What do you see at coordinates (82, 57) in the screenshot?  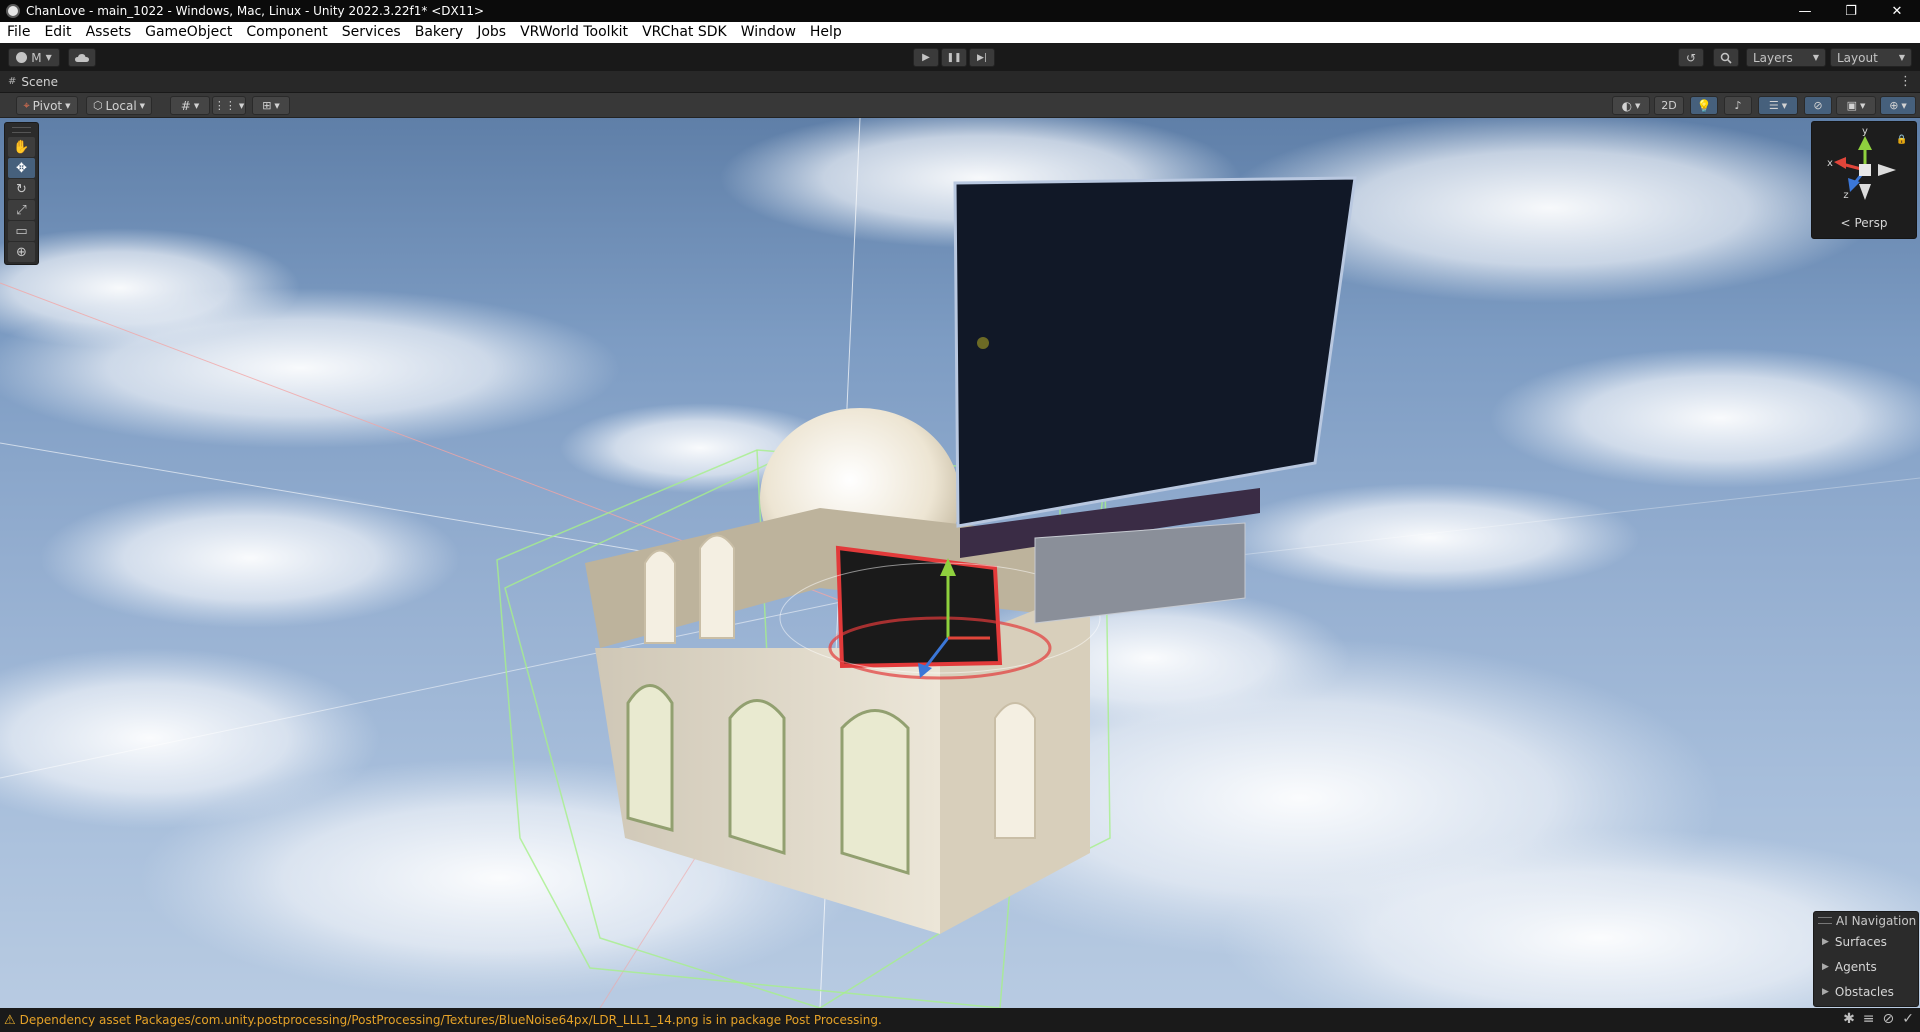 I see `cloud-button` at bounding box center [82, 57].